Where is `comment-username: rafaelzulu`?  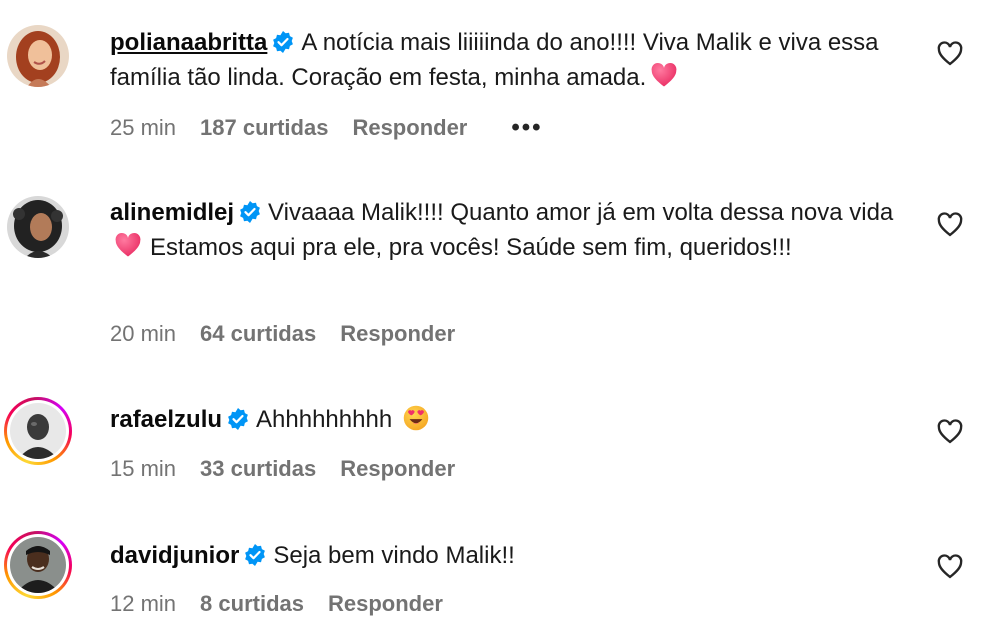 comment-username: rafaelzulu is located at coordinates (166, 419).